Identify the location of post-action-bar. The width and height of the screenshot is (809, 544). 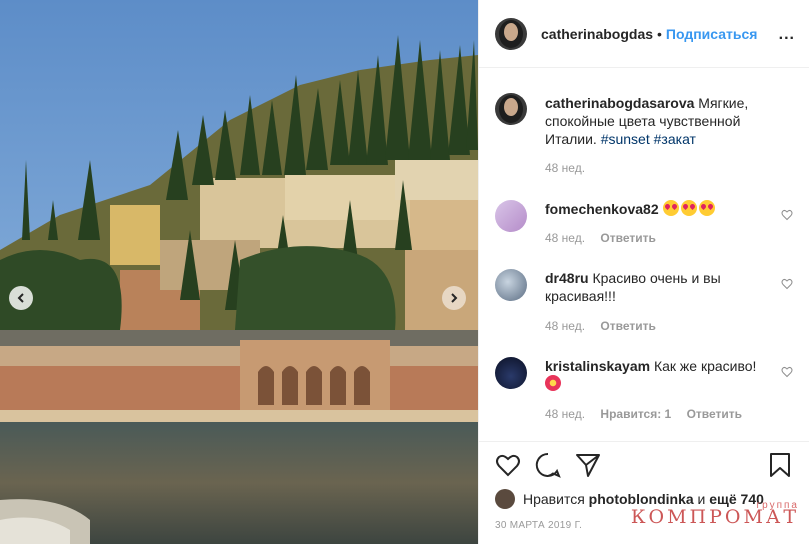
(644, 467).